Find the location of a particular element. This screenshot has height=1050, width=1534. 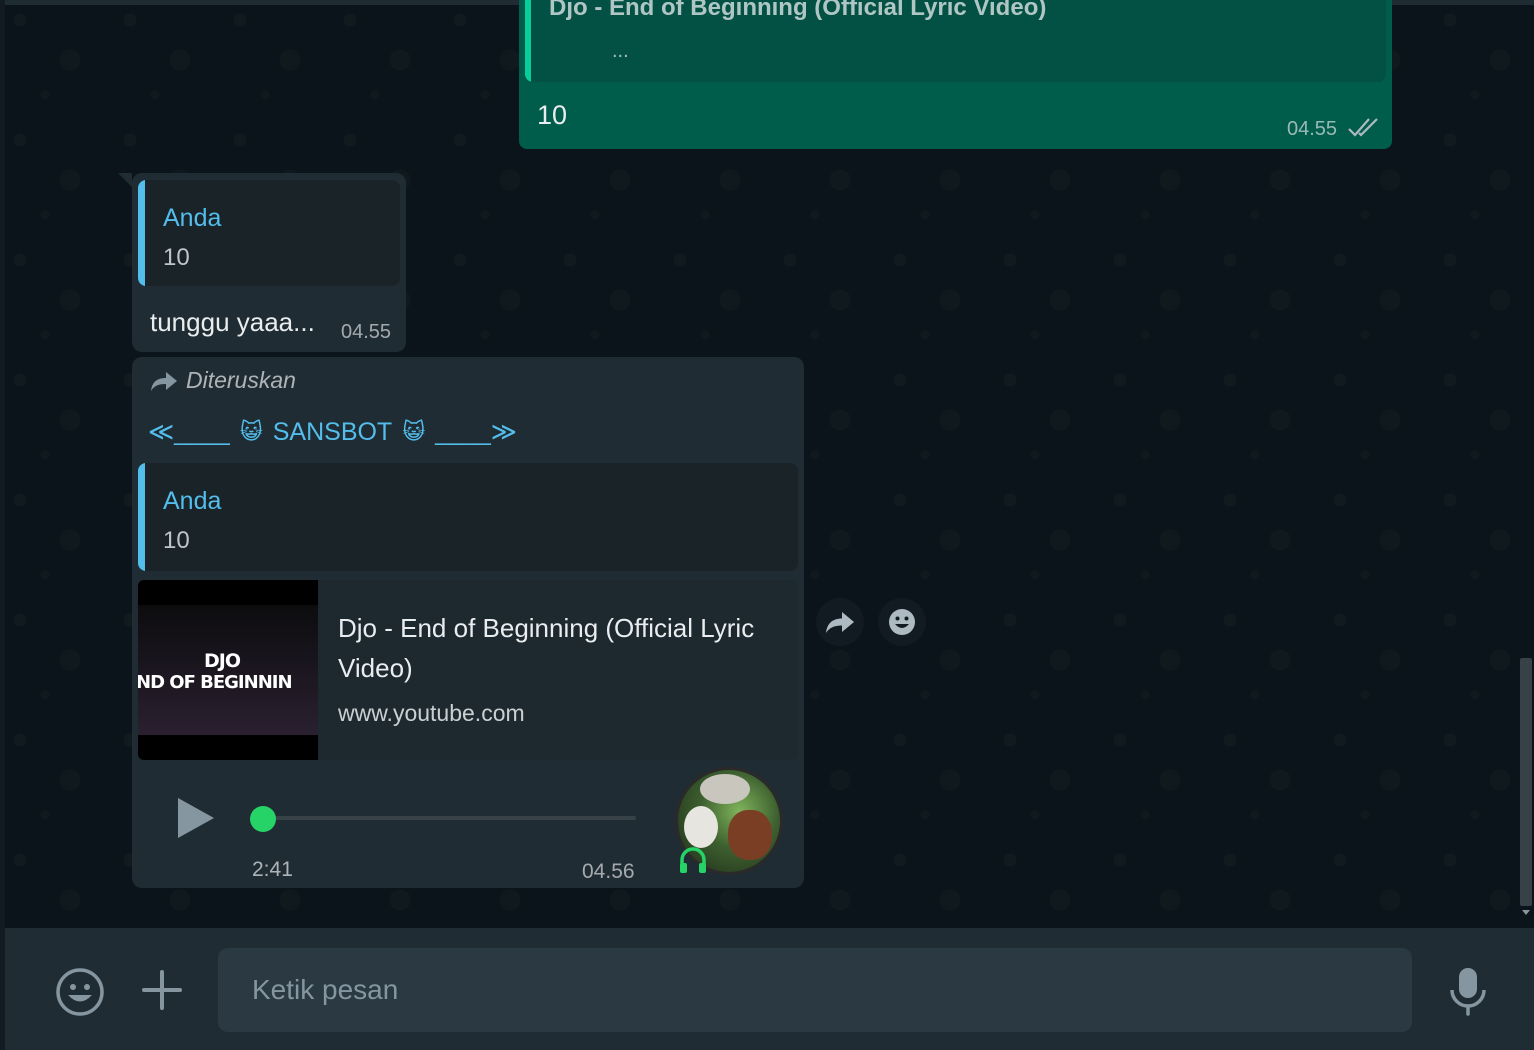

bot-header: ≪____ 😺 SANSBOT 😺 ____≫ is located at coordinates (332, 432).